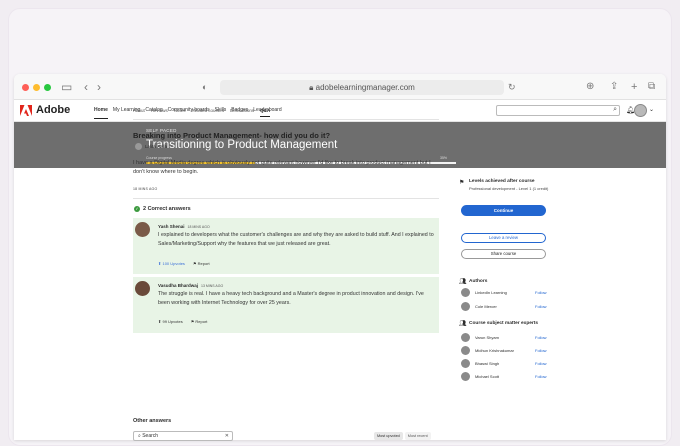 The width and height of the screenshot is (680, 446). I want to click on tab-qa: Q&A, so click(265, 112).